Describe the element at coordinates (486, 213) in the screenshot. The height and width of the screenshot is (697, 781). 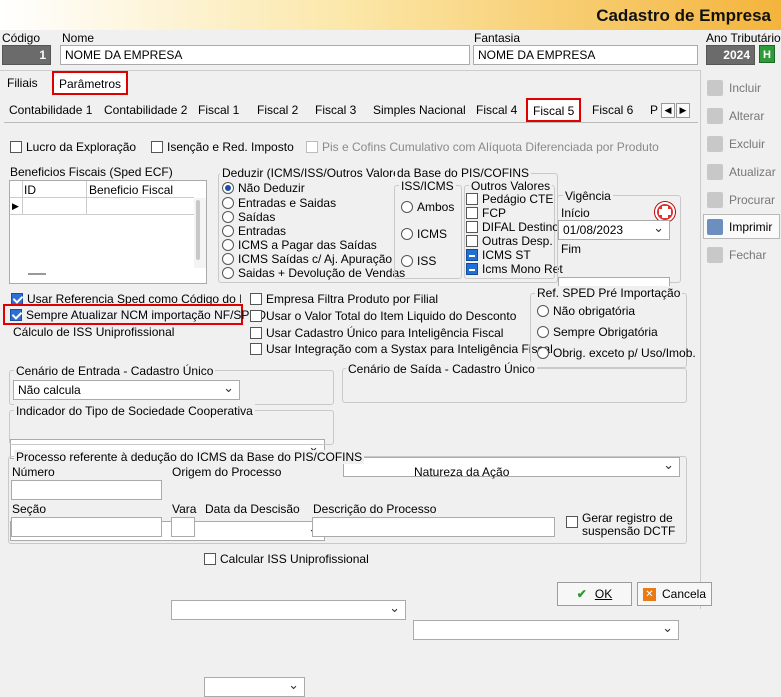
I see `chk-fcp: FCP` at that location.